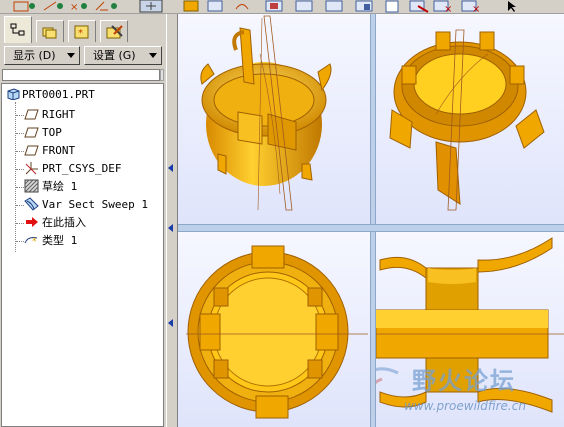 This screenshot has height=427, width=564. I want to click on favorites-tab: *, so click(82, 31).